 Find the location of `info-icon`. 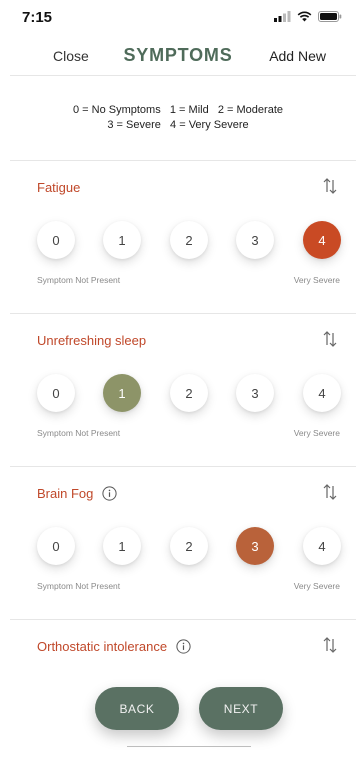

info-icon is located at coordinates (109, 493).